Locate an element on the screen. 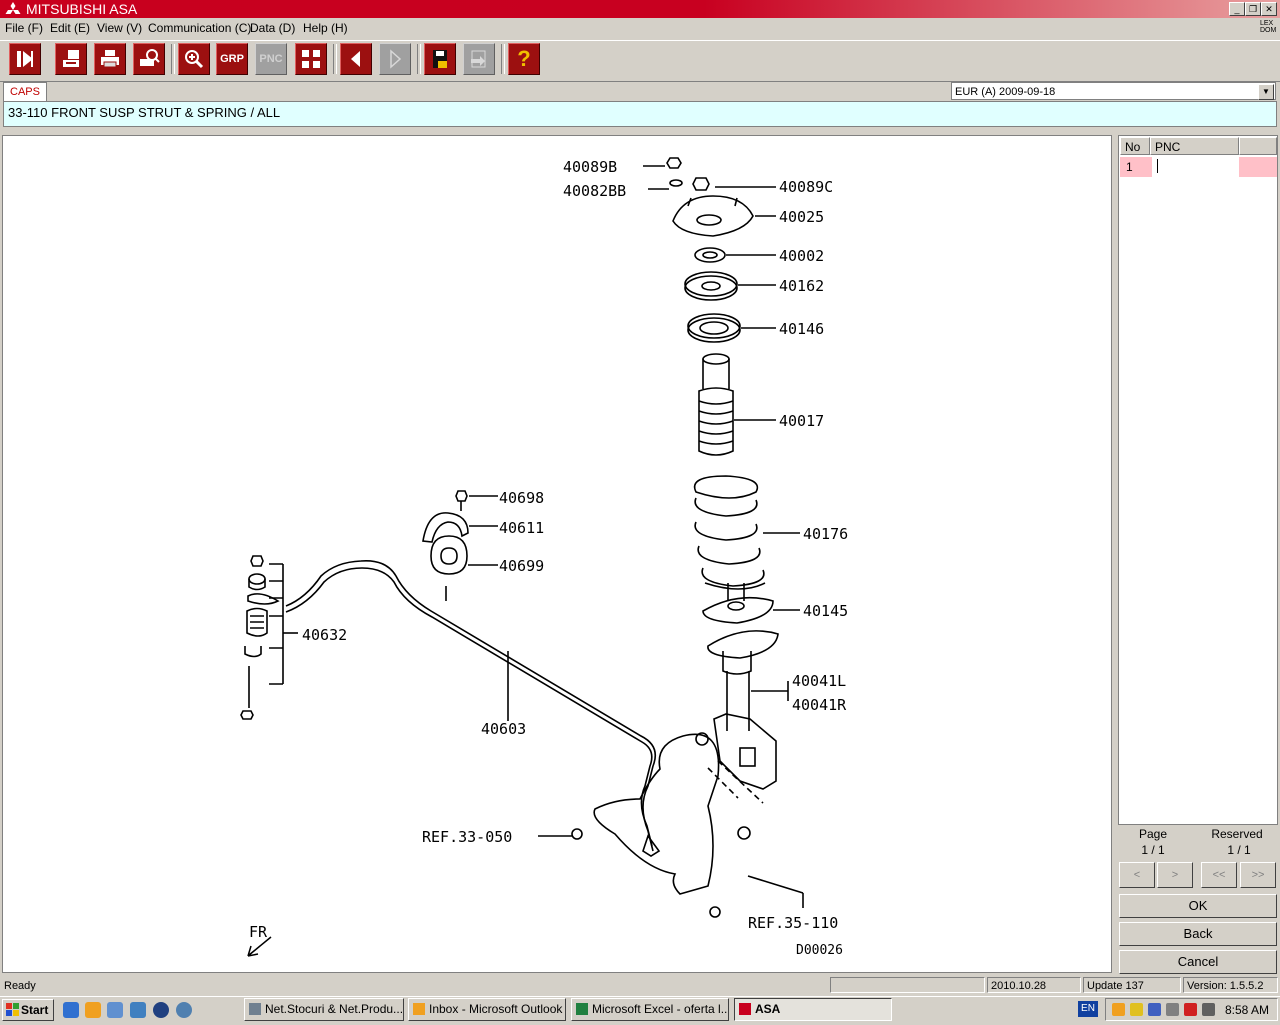 This screenshot has width=1280, height=1025. print-preview-button is located at coordinates (71, 59).